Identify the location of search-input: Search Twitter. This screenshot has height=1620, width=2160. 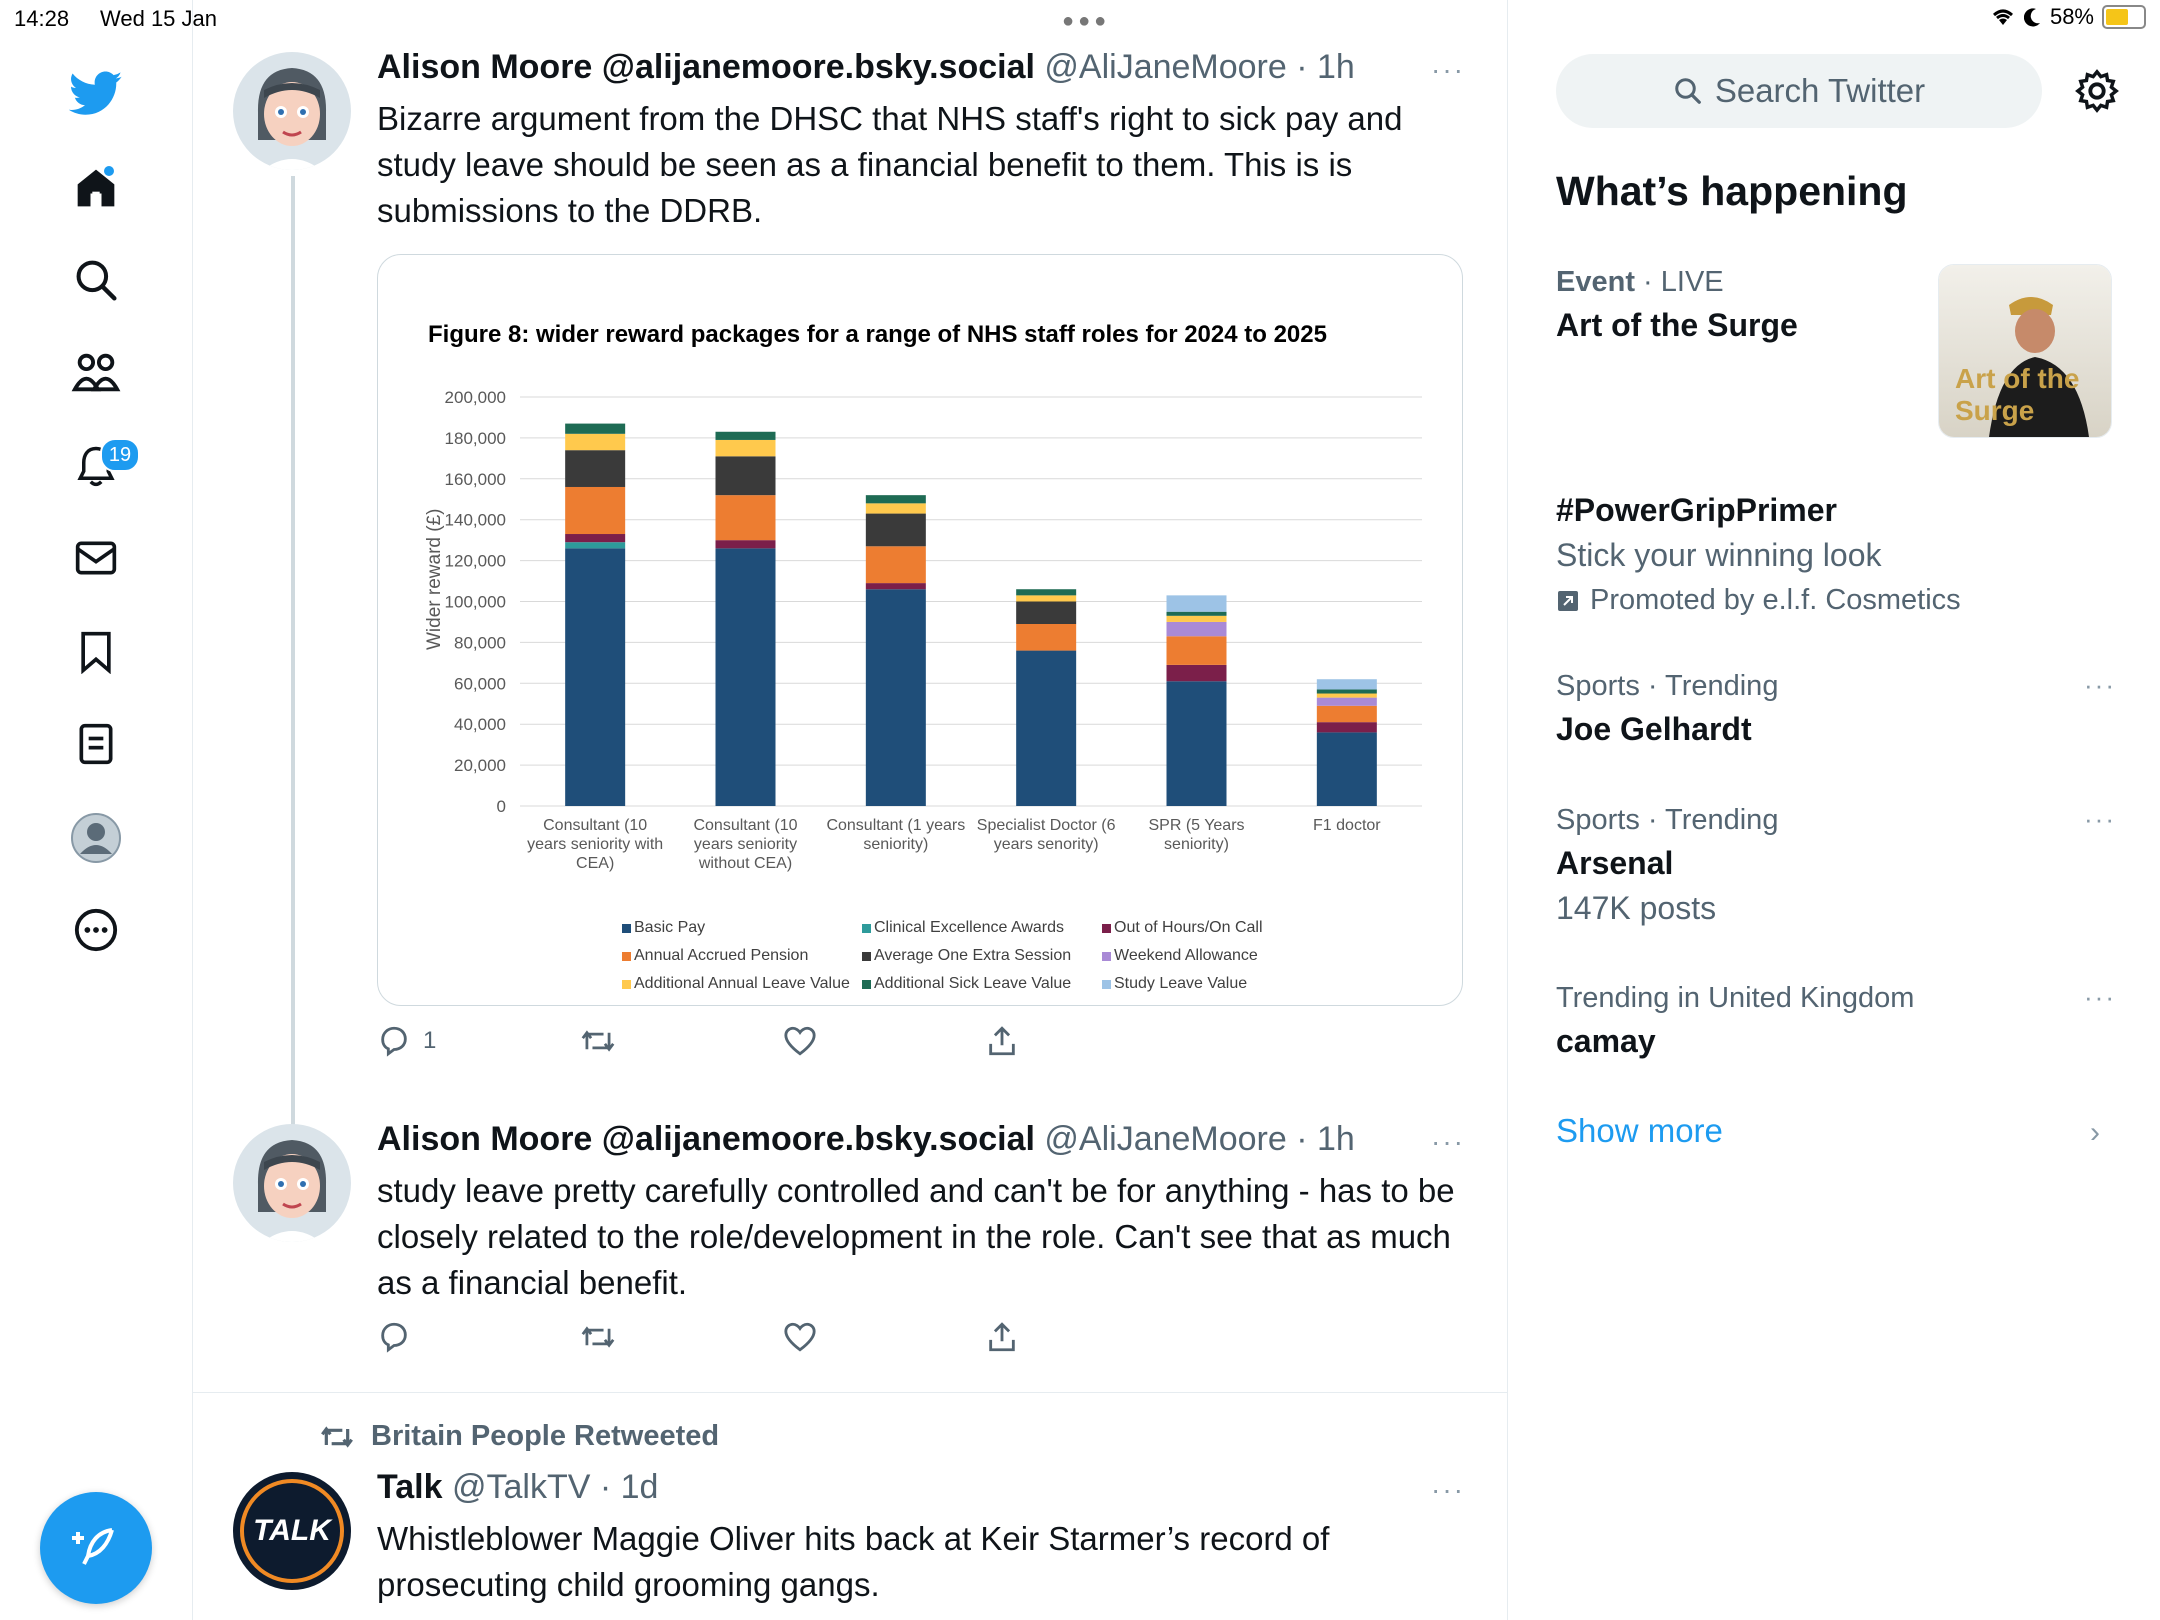
(1799, 91).